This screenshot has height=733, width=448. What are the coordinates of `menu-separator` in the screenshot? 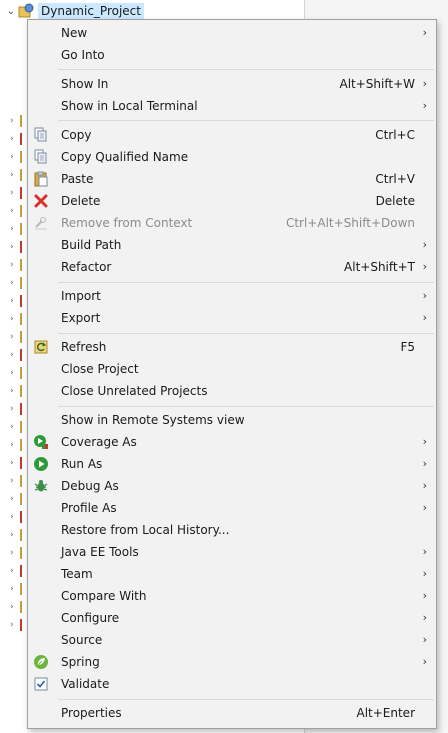 It's located at (246, 282).